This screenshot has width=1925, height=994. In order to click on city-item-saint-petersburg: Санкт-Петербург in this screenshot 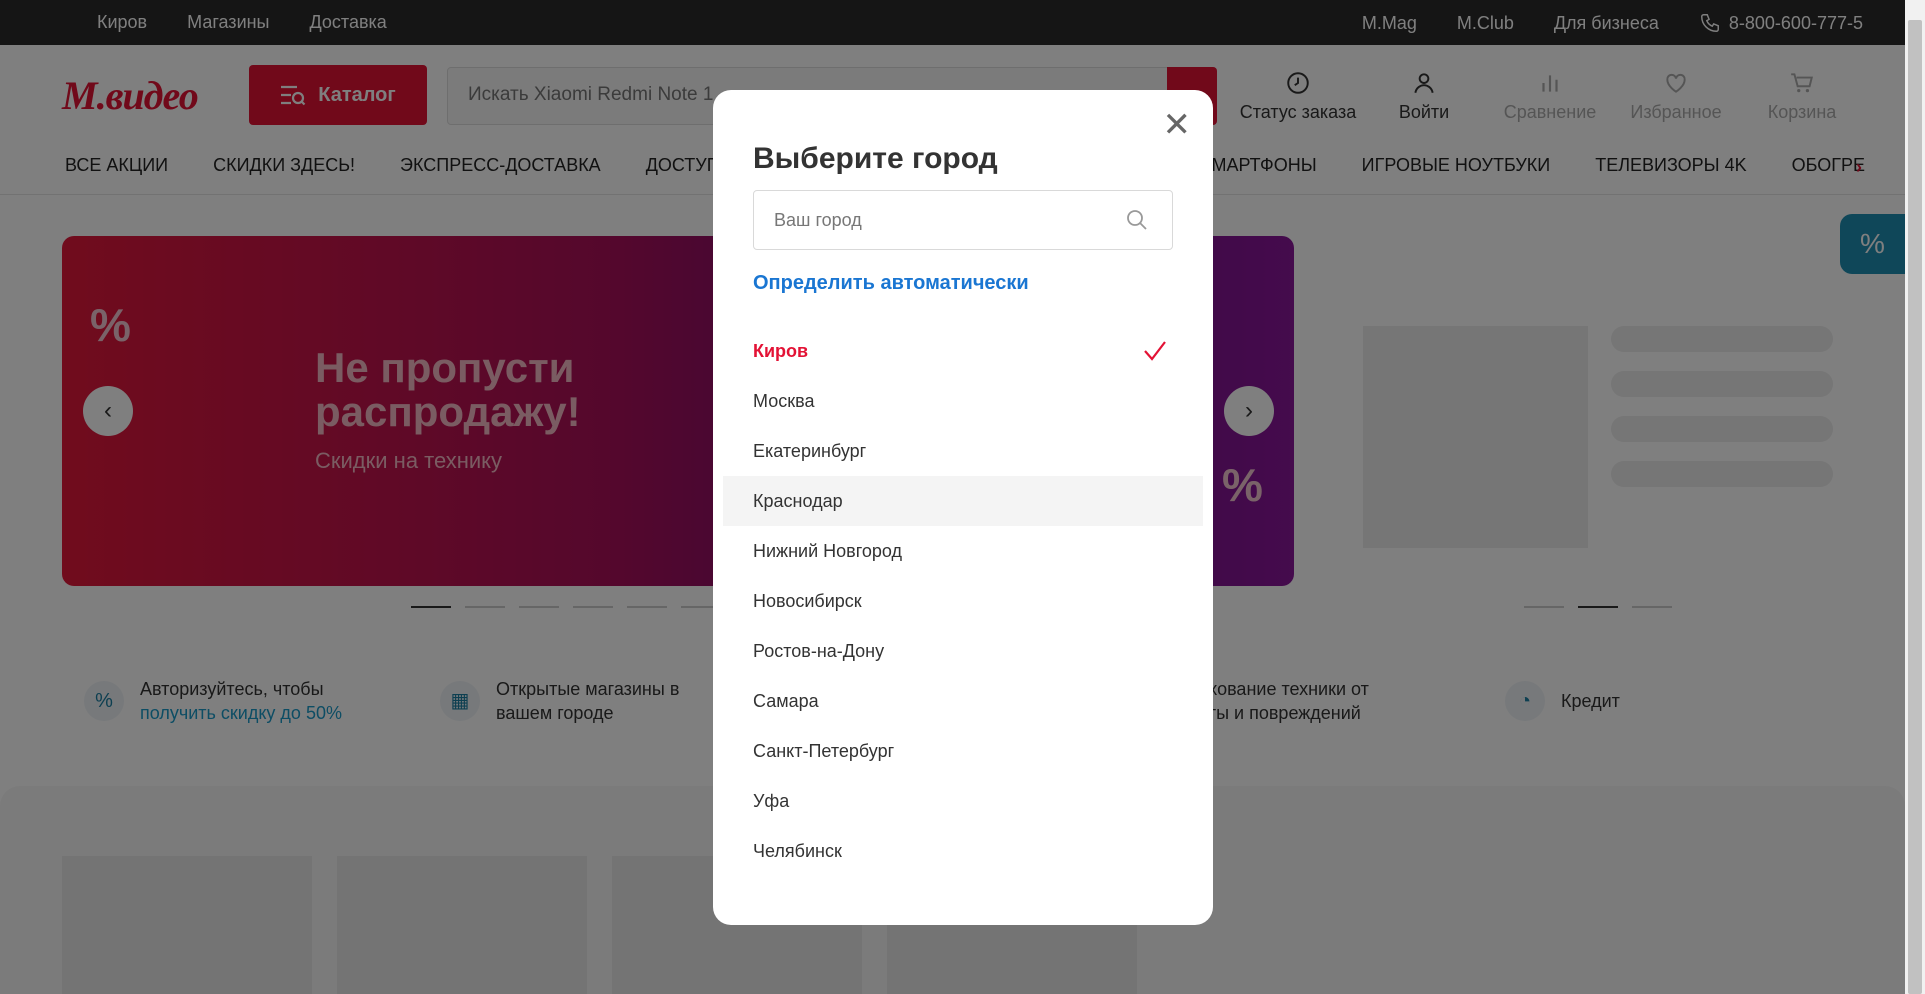, I will do `click(963, 751)`.